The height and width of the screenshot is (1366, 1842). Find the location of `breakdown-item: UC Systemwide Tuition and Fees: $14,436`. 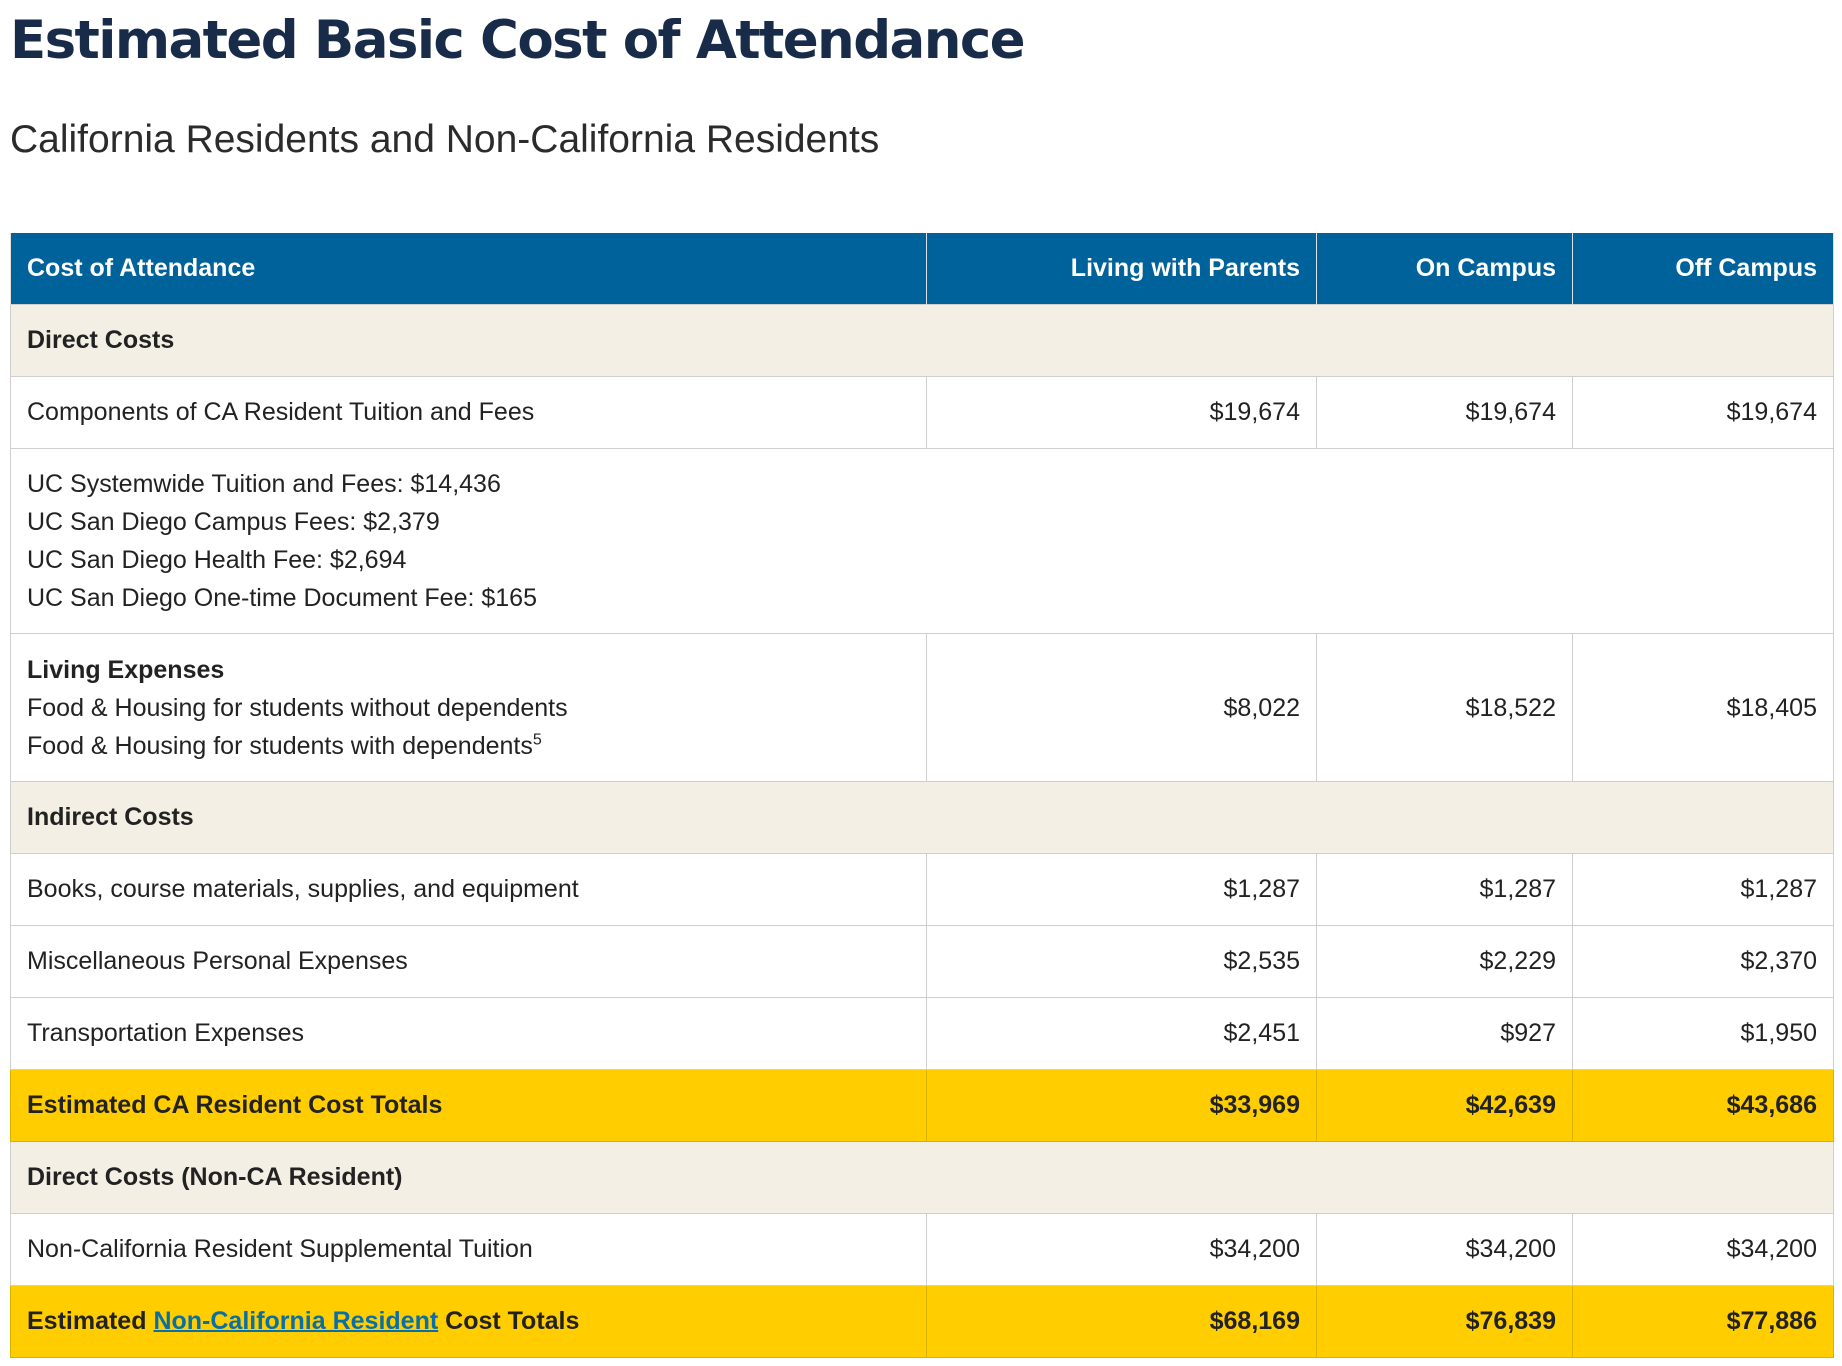

breakdown-item: UC Systemwide Tuition and Fees: $14,436 is located at coordinates (264, 484).